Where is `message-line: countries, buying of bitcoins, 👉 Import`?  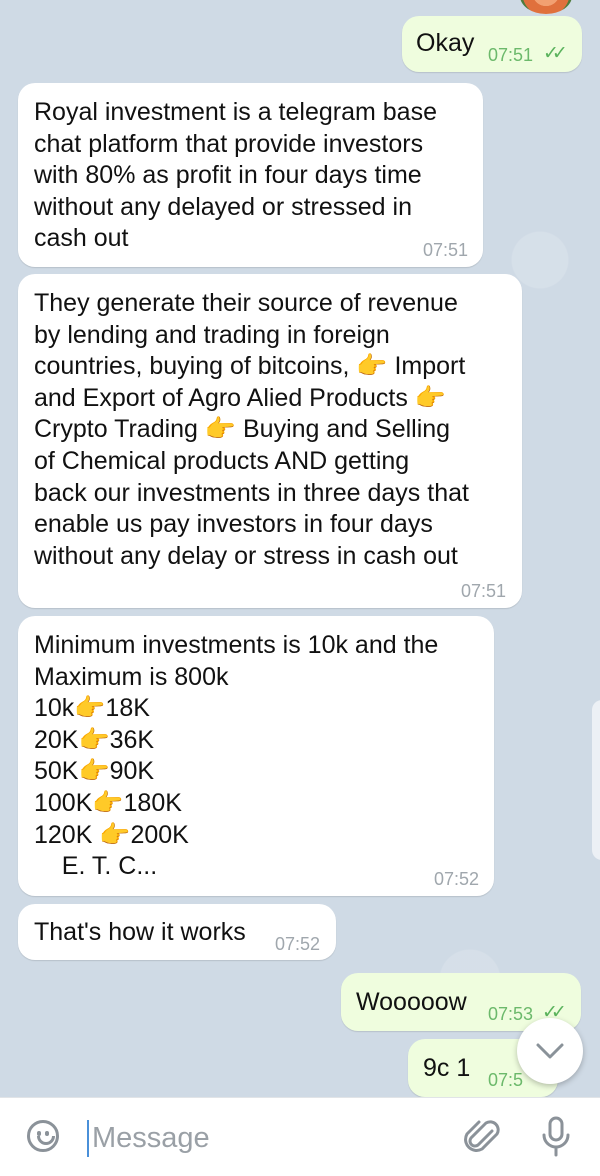 message-line: countries, buying of bitcoins, 👉 Import is located at coordinates (250, 366).